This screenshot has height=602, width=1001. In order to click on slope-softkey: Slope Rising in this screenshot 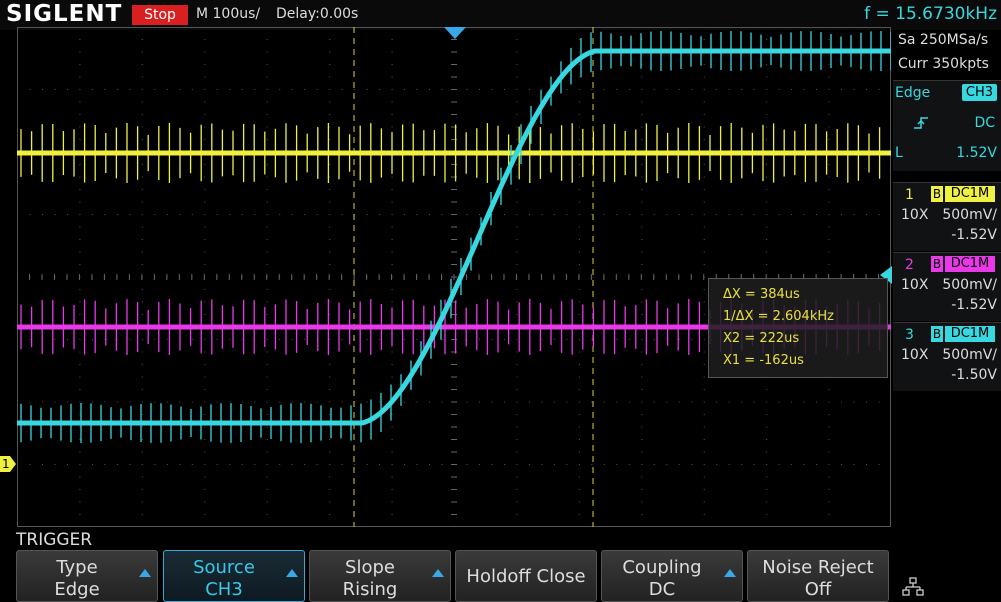, I will do `click(380, 576)`.